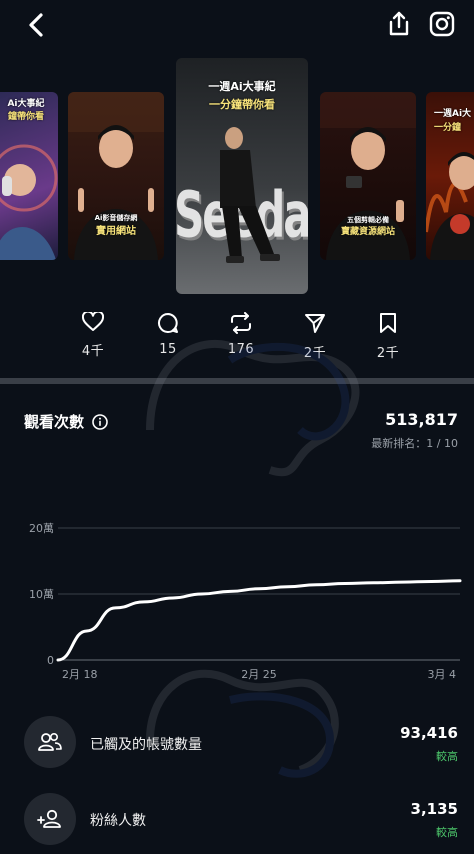 The image size is (474, 854). What do you see at coordinates (388, 336) in the screenshot?
I see `save-action: 2千` at bounding box center [388, 336].